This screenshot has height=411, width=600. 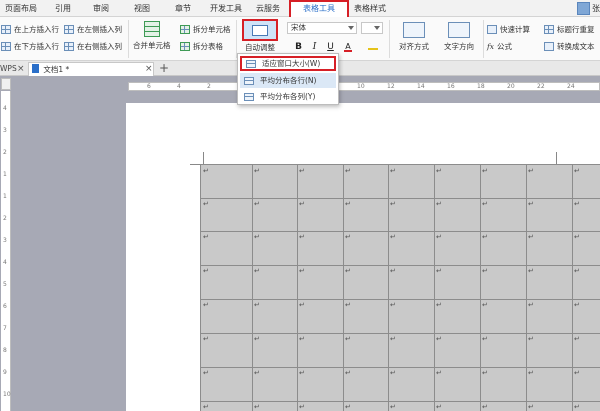 I want to click on user-area: 张, so click(x=588, y=8).